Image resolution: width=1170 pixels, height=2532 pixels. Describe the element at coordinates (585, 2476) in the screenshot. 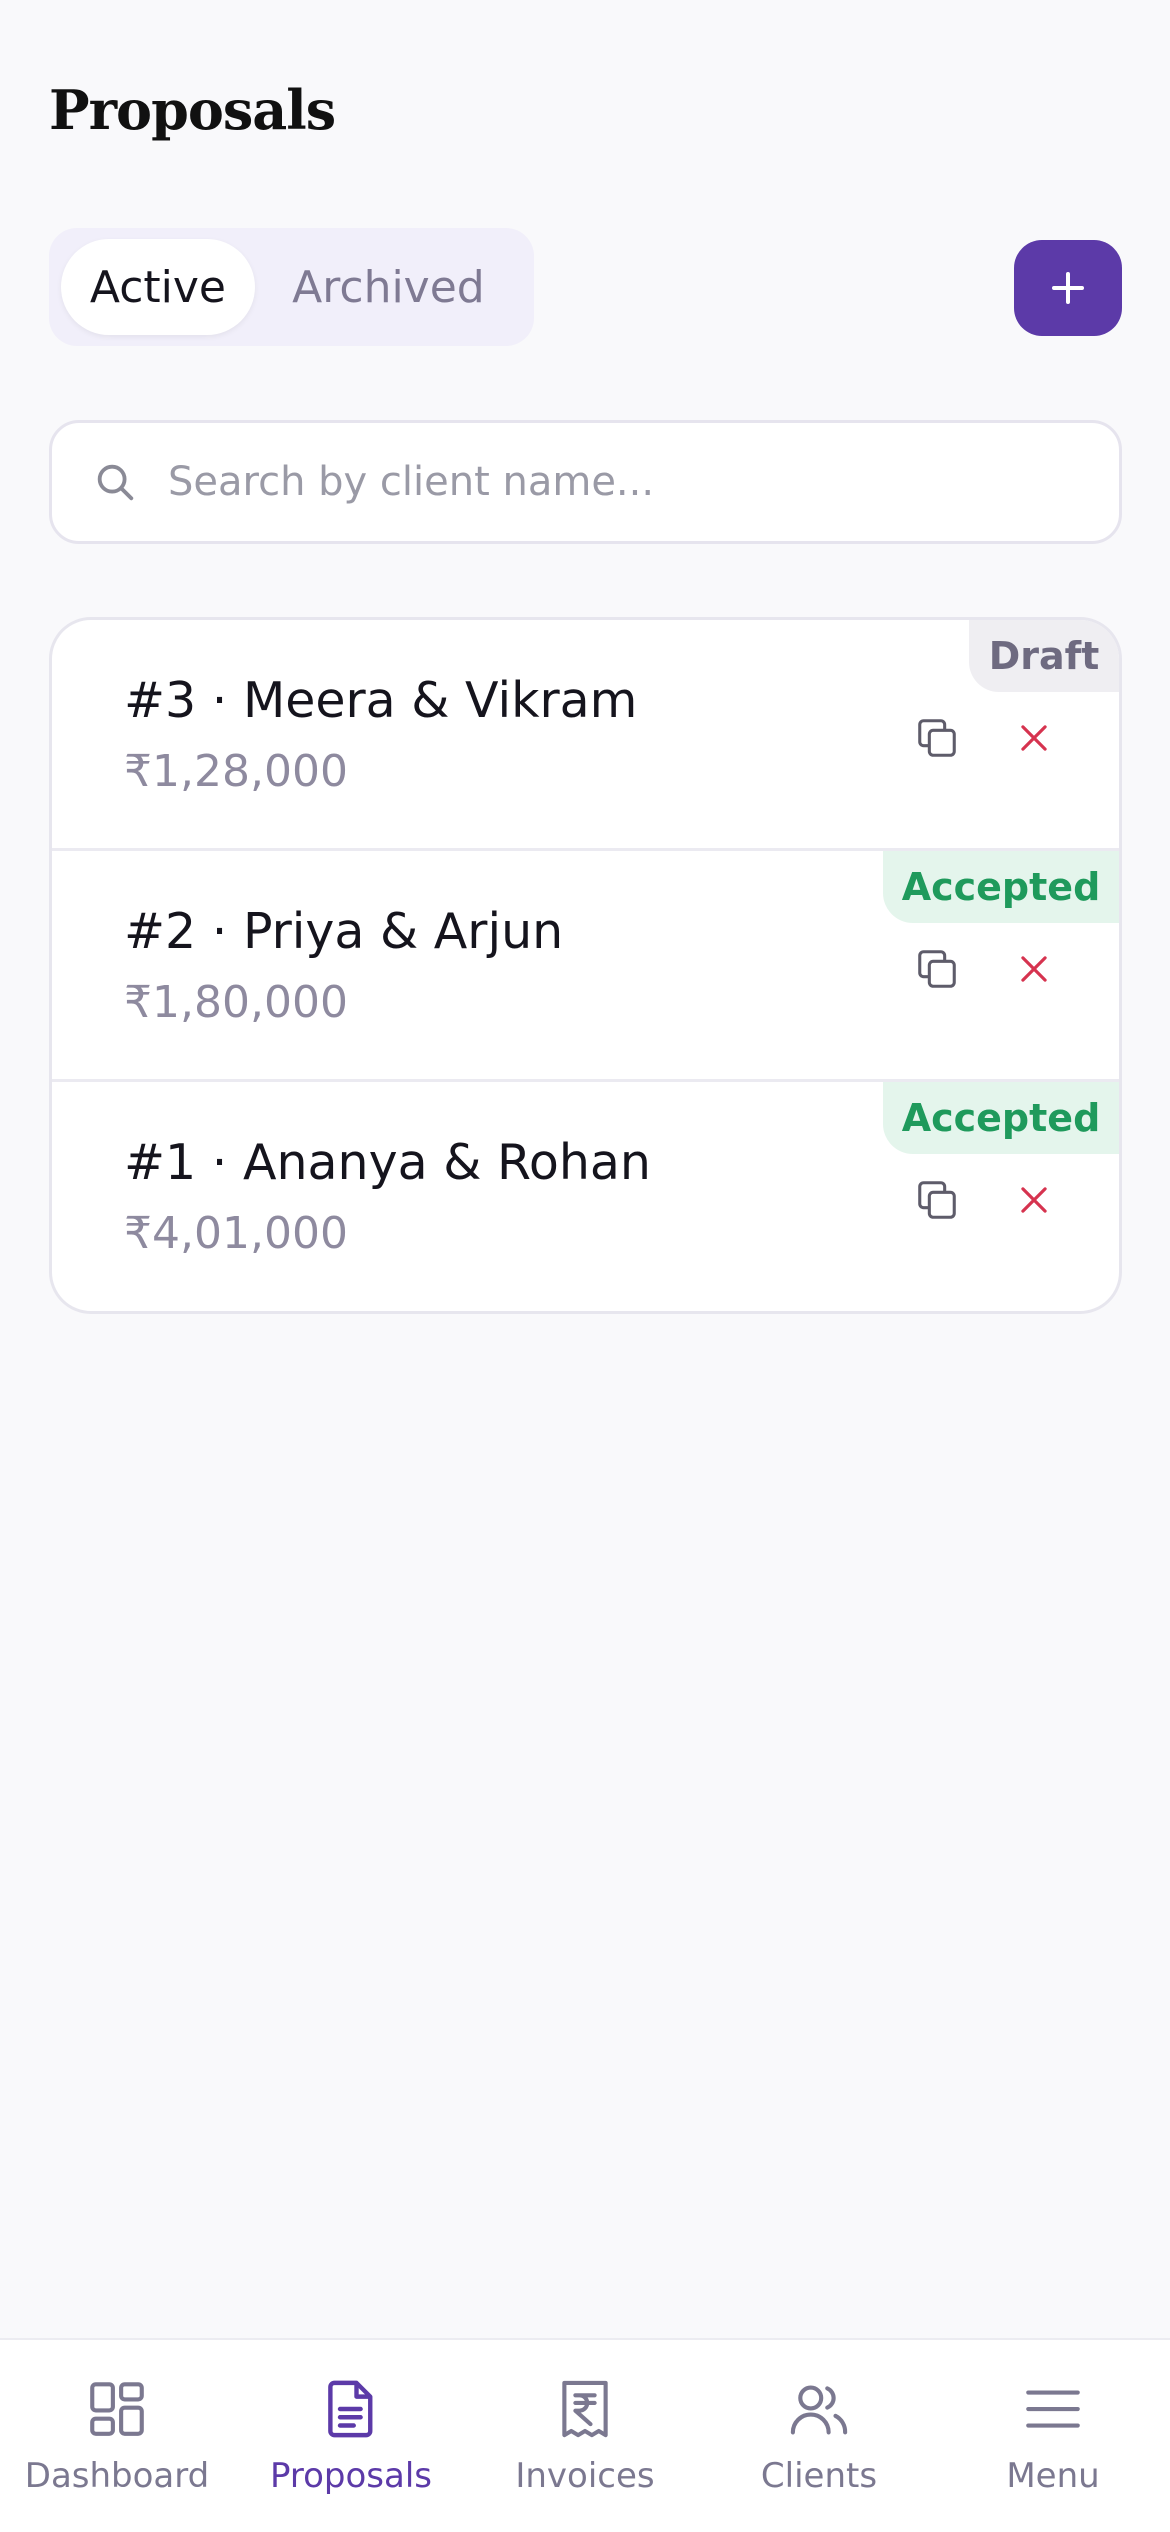

I see `nav-label: Invoices` at that location.